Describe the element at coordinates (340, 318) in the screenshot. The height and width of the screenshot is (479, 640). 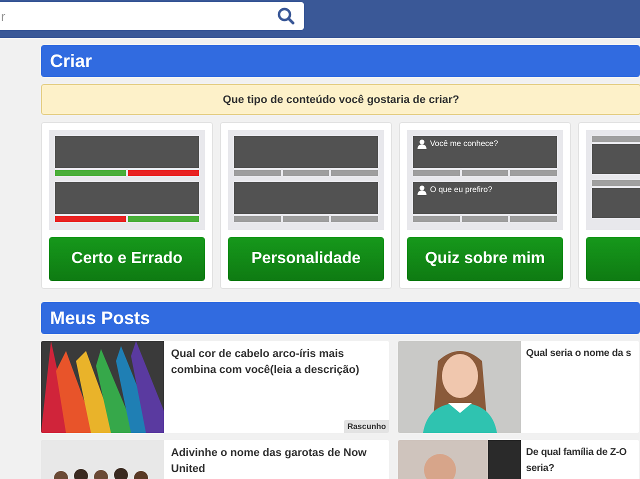
I see `section-header: Meus Posts` at that location.